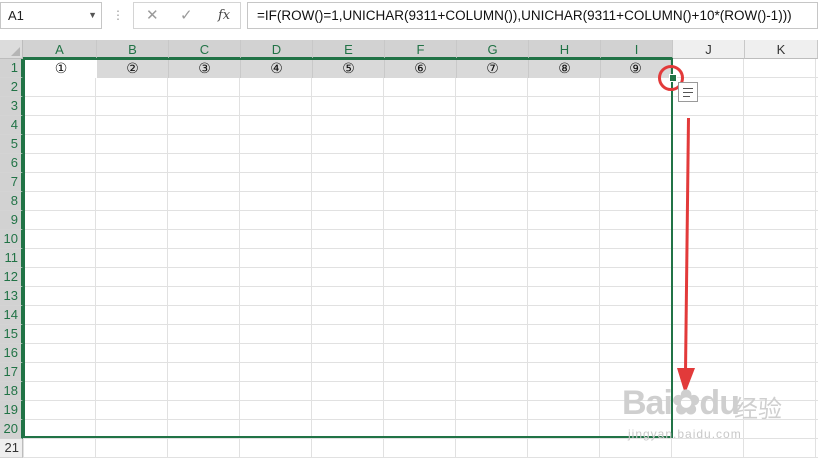 The width and height of the screenshot is (818, 458). What do you see at coordinates (685, 434) in the screenshot?
I see `watermark-url: jingyan.baidu.com` at bounding box center [685, 434].